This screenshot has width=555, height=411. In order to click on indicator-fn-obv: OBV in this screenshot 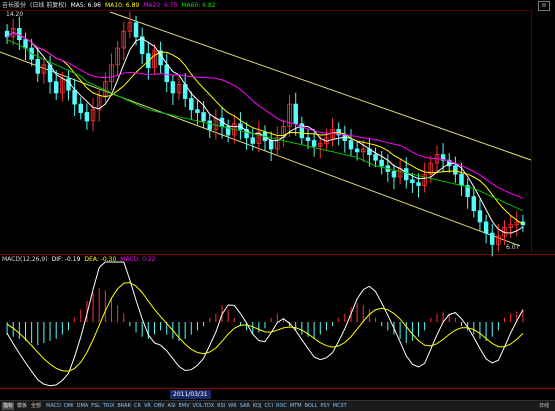, I will do `click(159, 406)`.